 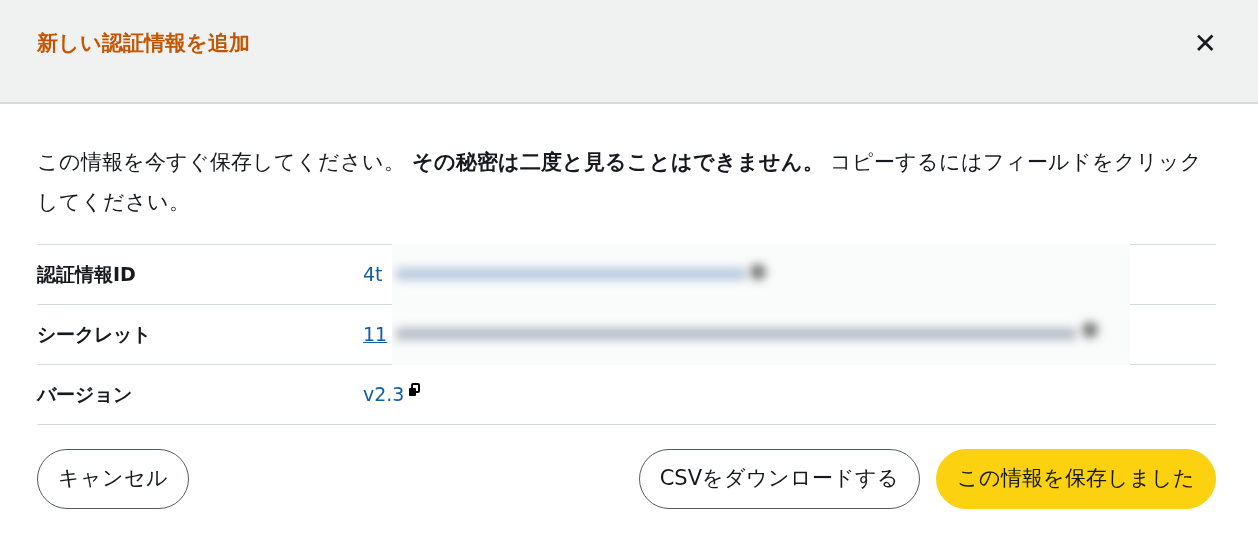 What do you see at coordinates (1205, 44) in the screenshot?
I see `close-button: ✕` at bounding box center [1205, 44].